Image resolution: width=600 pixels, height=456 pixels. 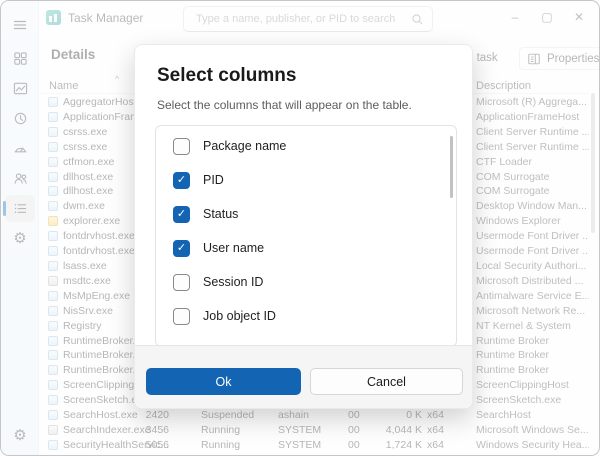 I want to click on column-option-row: ✓ Package name, so click(x=306, y=146).